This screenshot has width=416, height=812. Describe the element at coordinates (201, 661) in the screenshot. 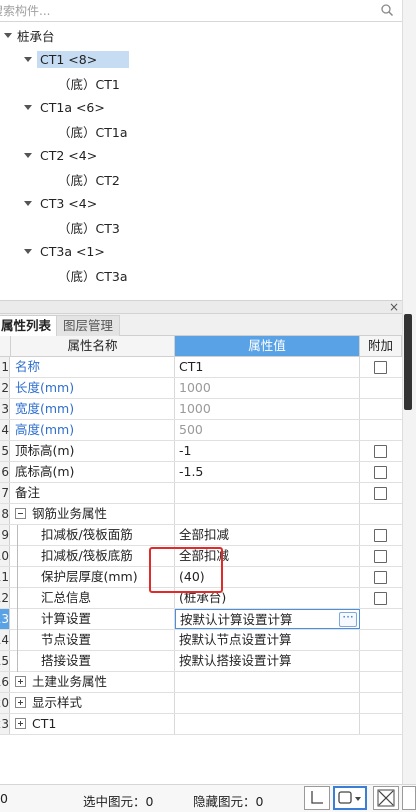

I see `table-row: 15 搭接设置 按默认搭接设置计算` at that location.